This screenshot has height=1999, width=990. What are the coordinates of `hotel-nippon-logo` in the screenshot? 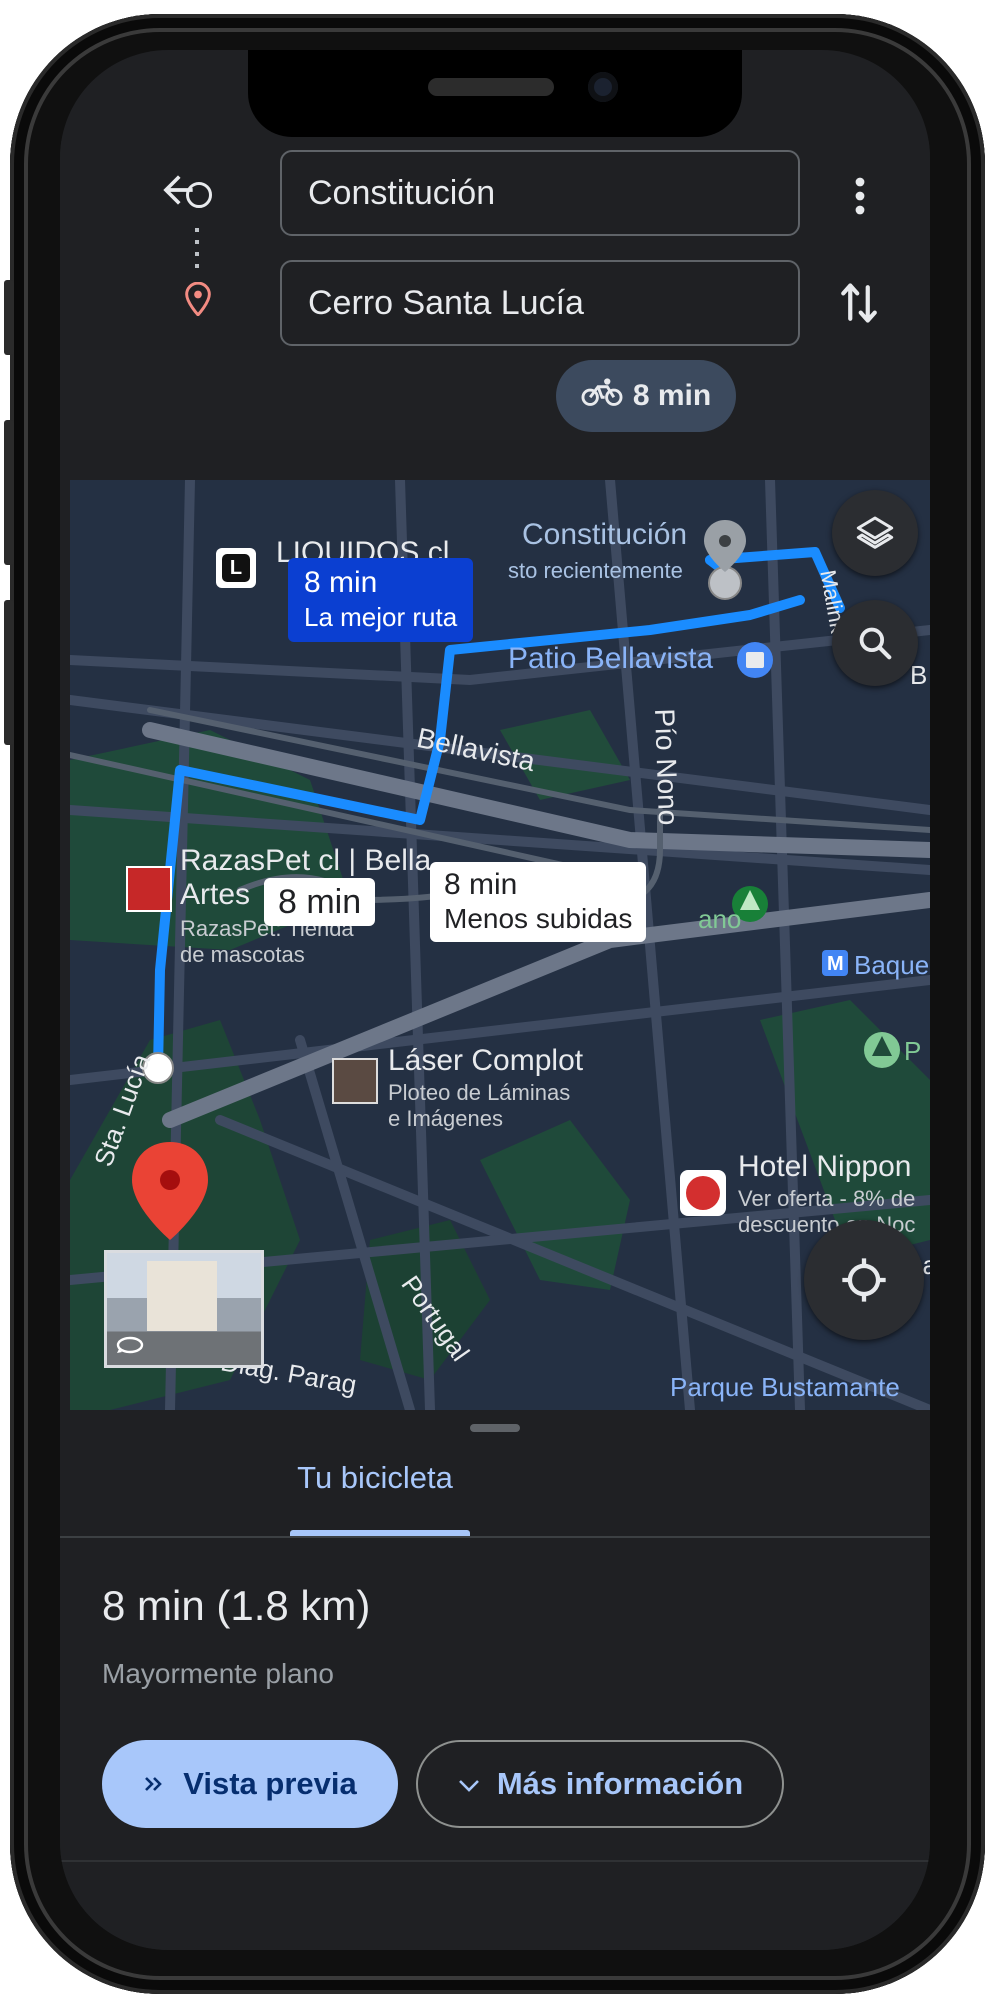 It's located at (703, 1193).